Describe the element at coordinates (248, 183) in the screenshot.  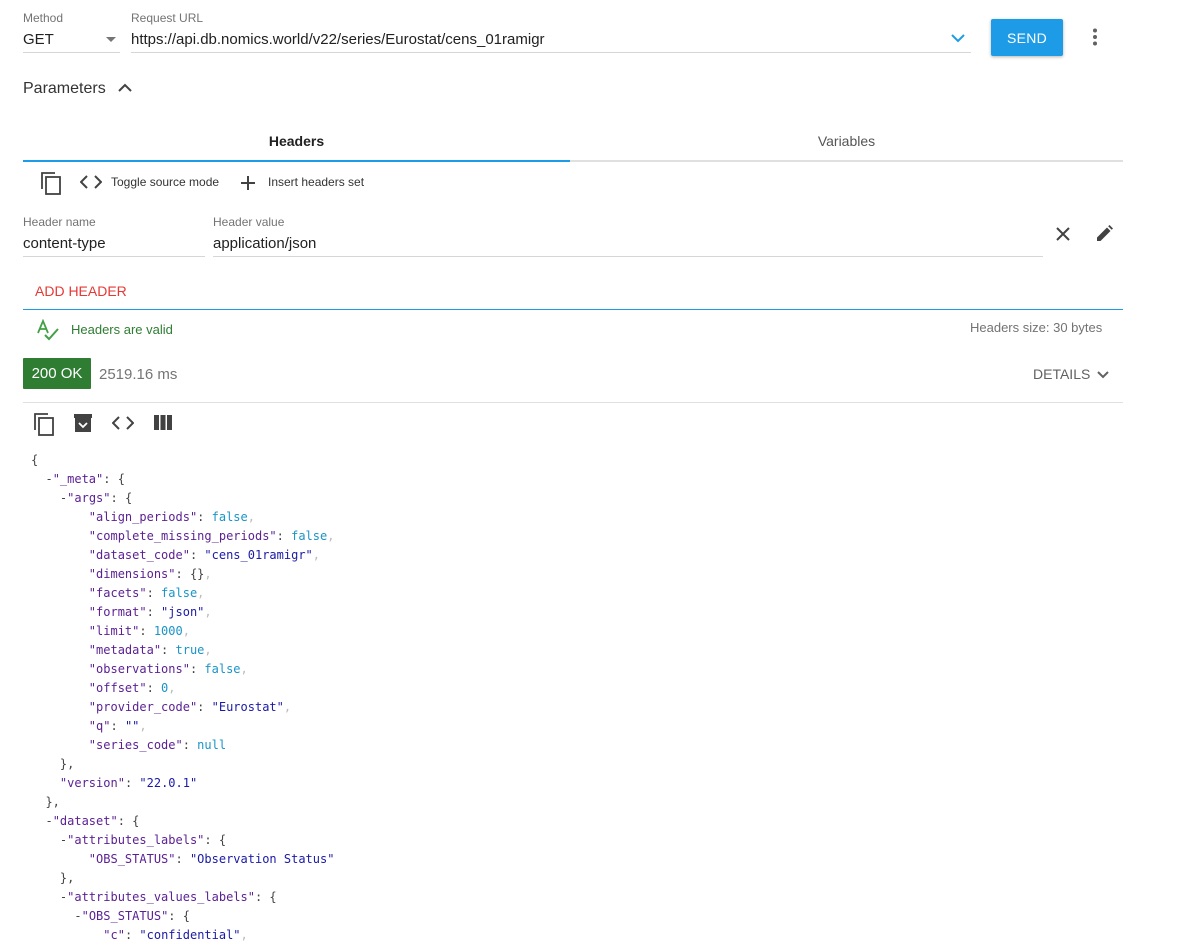
I see `plus-icon` at that location.